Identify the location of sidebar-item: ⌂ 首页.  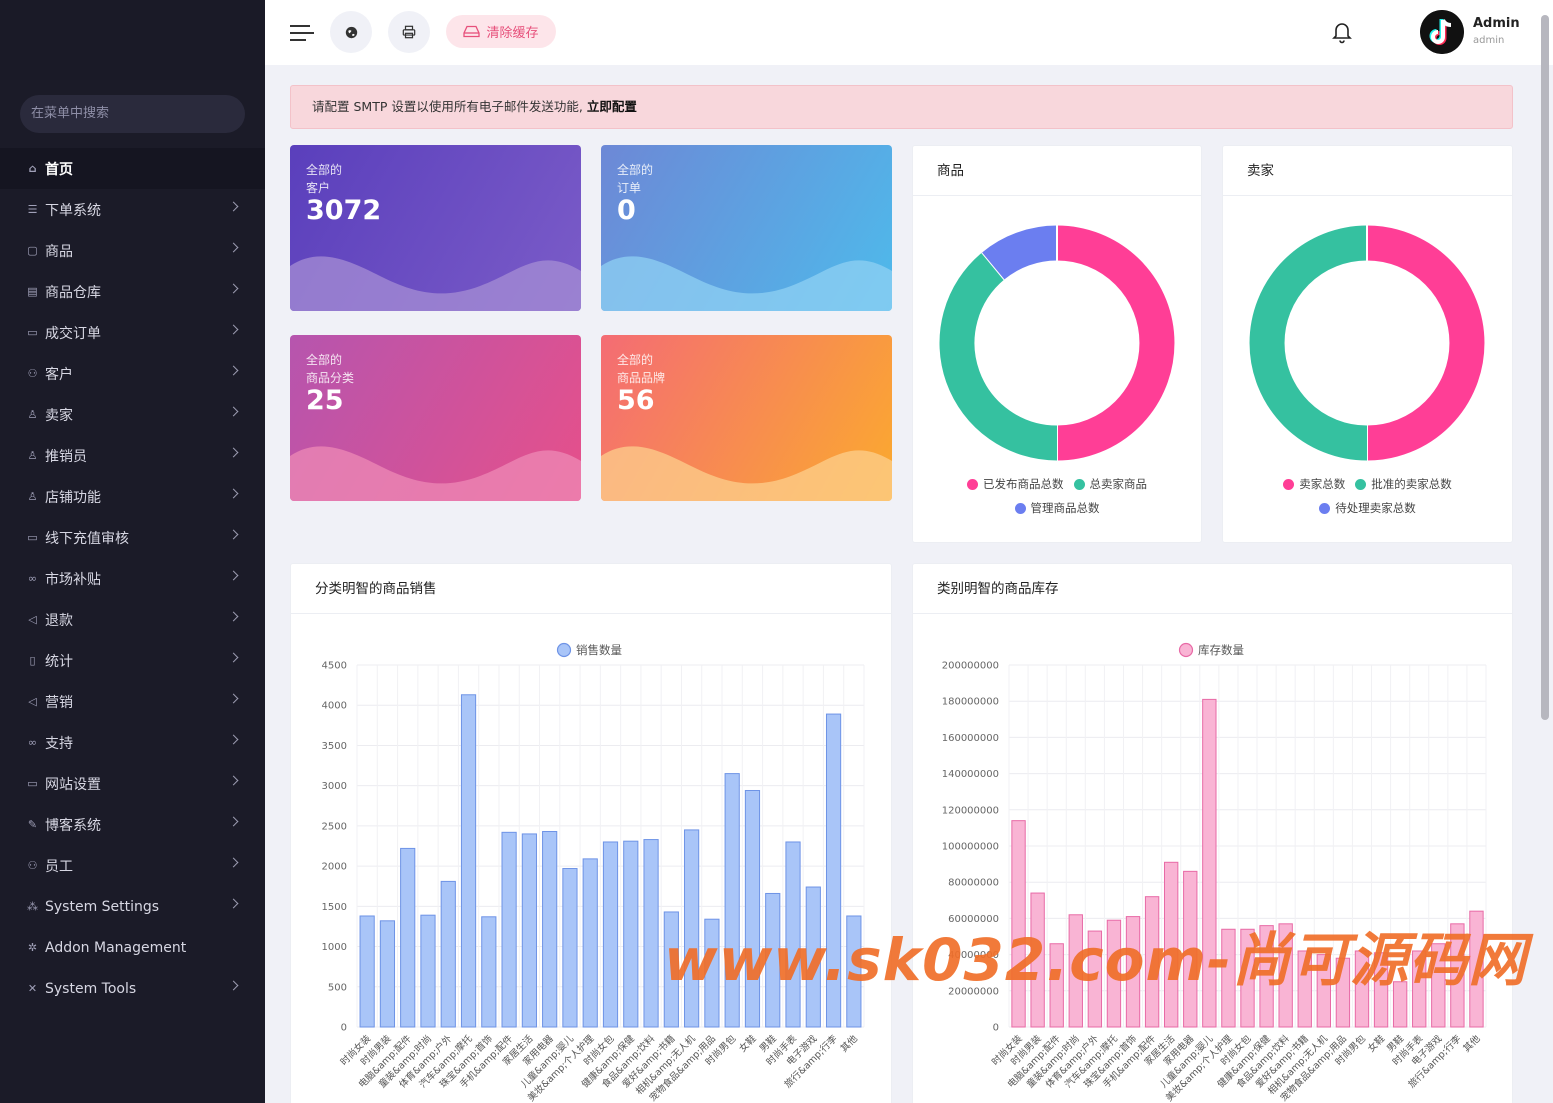
(132, 168).